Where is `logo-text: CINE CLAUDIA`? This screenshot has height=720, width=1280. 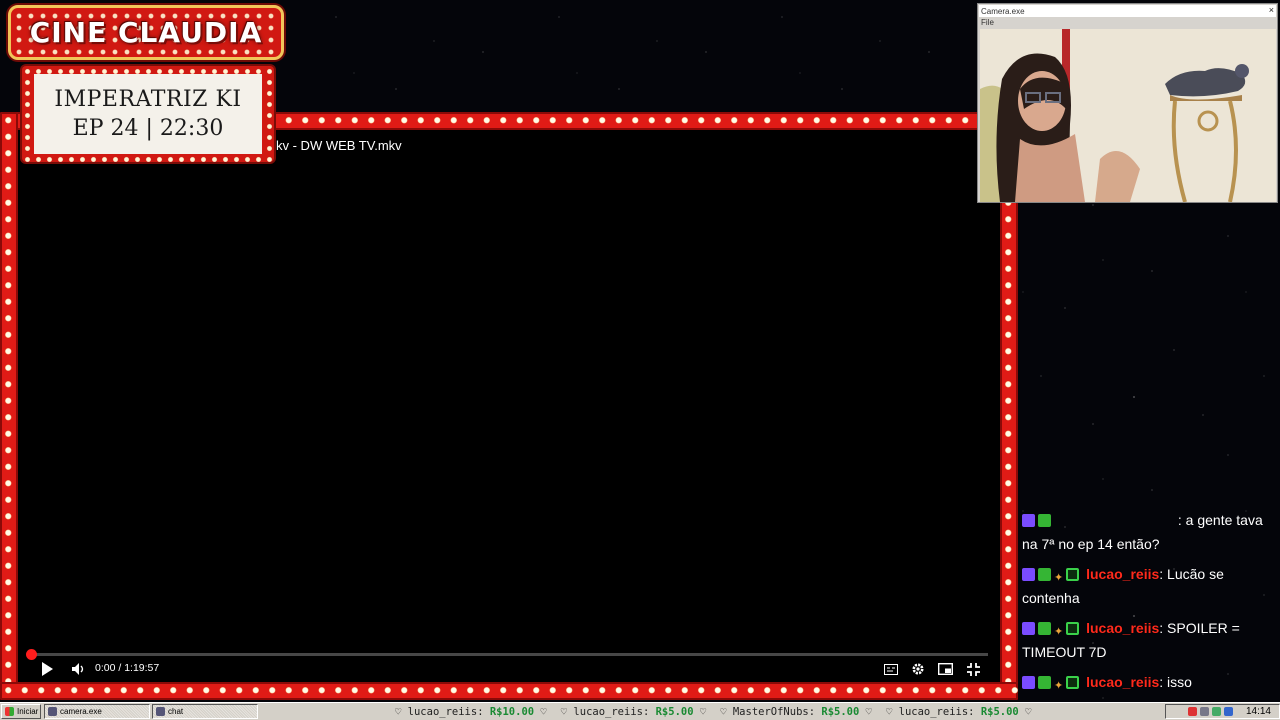
logo-text: CINE CLAUDIA is located at coordinates (146, 32).